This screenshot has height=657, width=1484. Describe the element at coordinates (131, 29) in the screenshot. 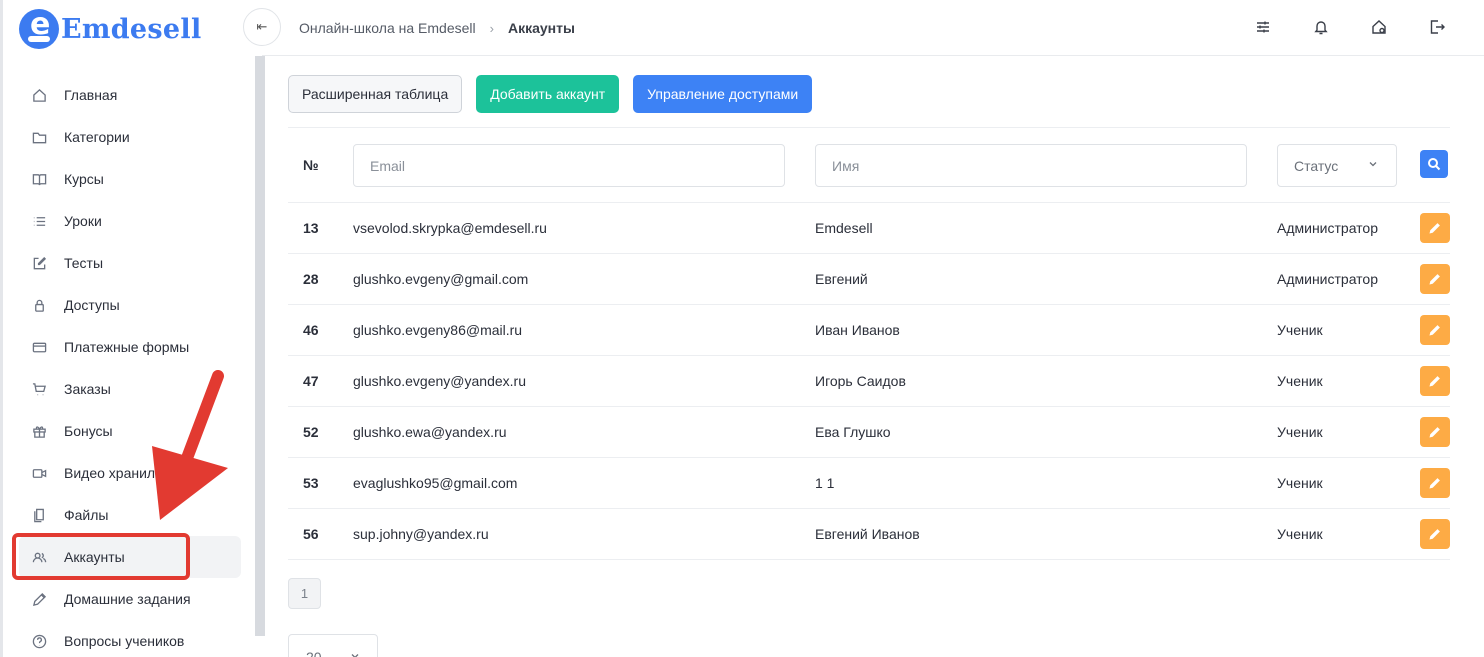

I see `logo-text: Emdesell` at that location.